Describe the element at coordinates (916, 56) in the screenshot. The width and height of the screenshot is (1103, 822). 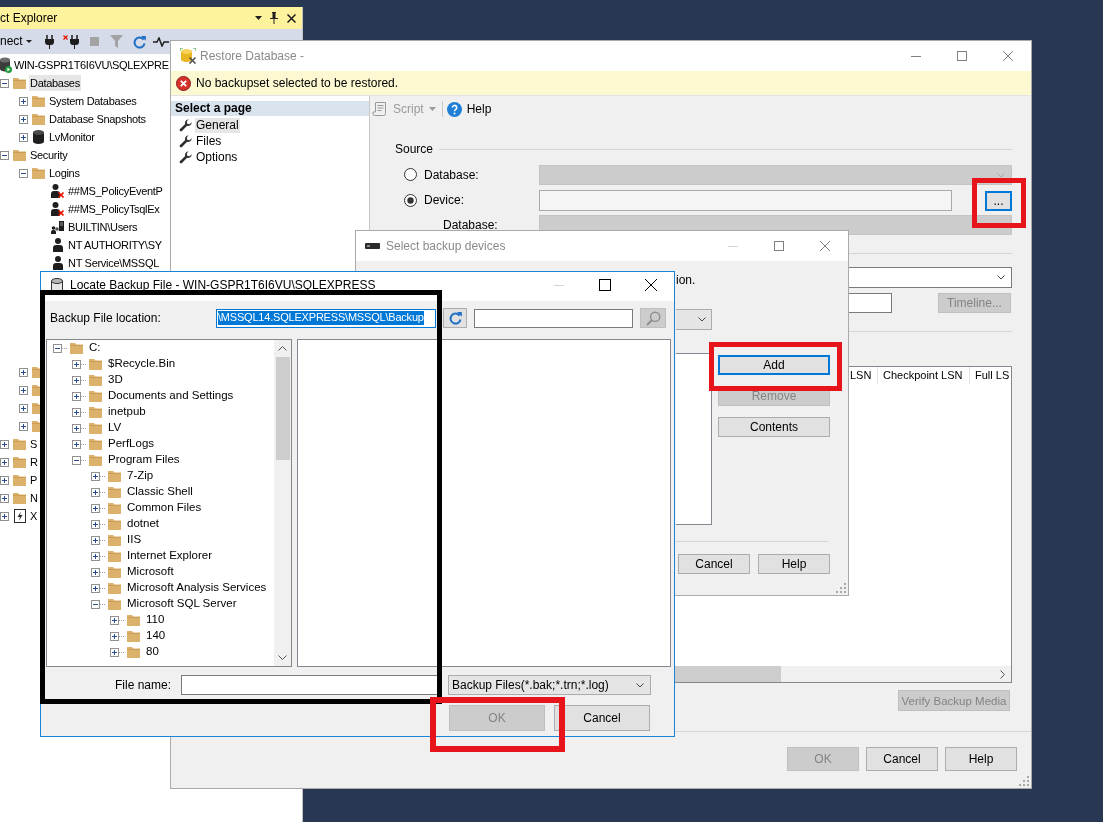
I see `minimize-icon` at that location.